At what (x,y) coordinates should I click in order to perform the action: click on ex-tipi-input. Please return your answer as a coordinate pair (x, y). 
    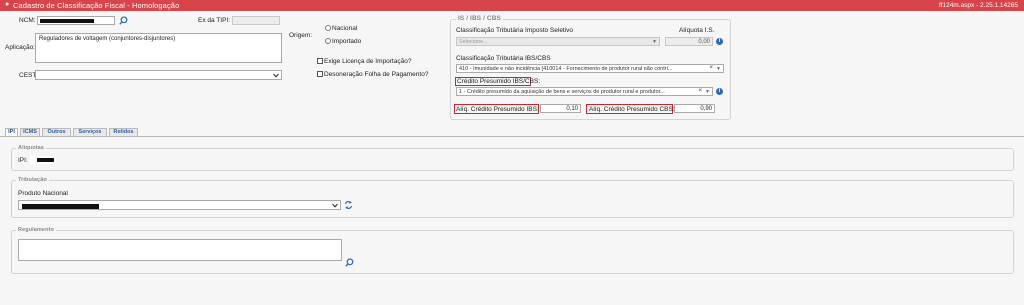
    Looking at the image, I should click on (256, 20).